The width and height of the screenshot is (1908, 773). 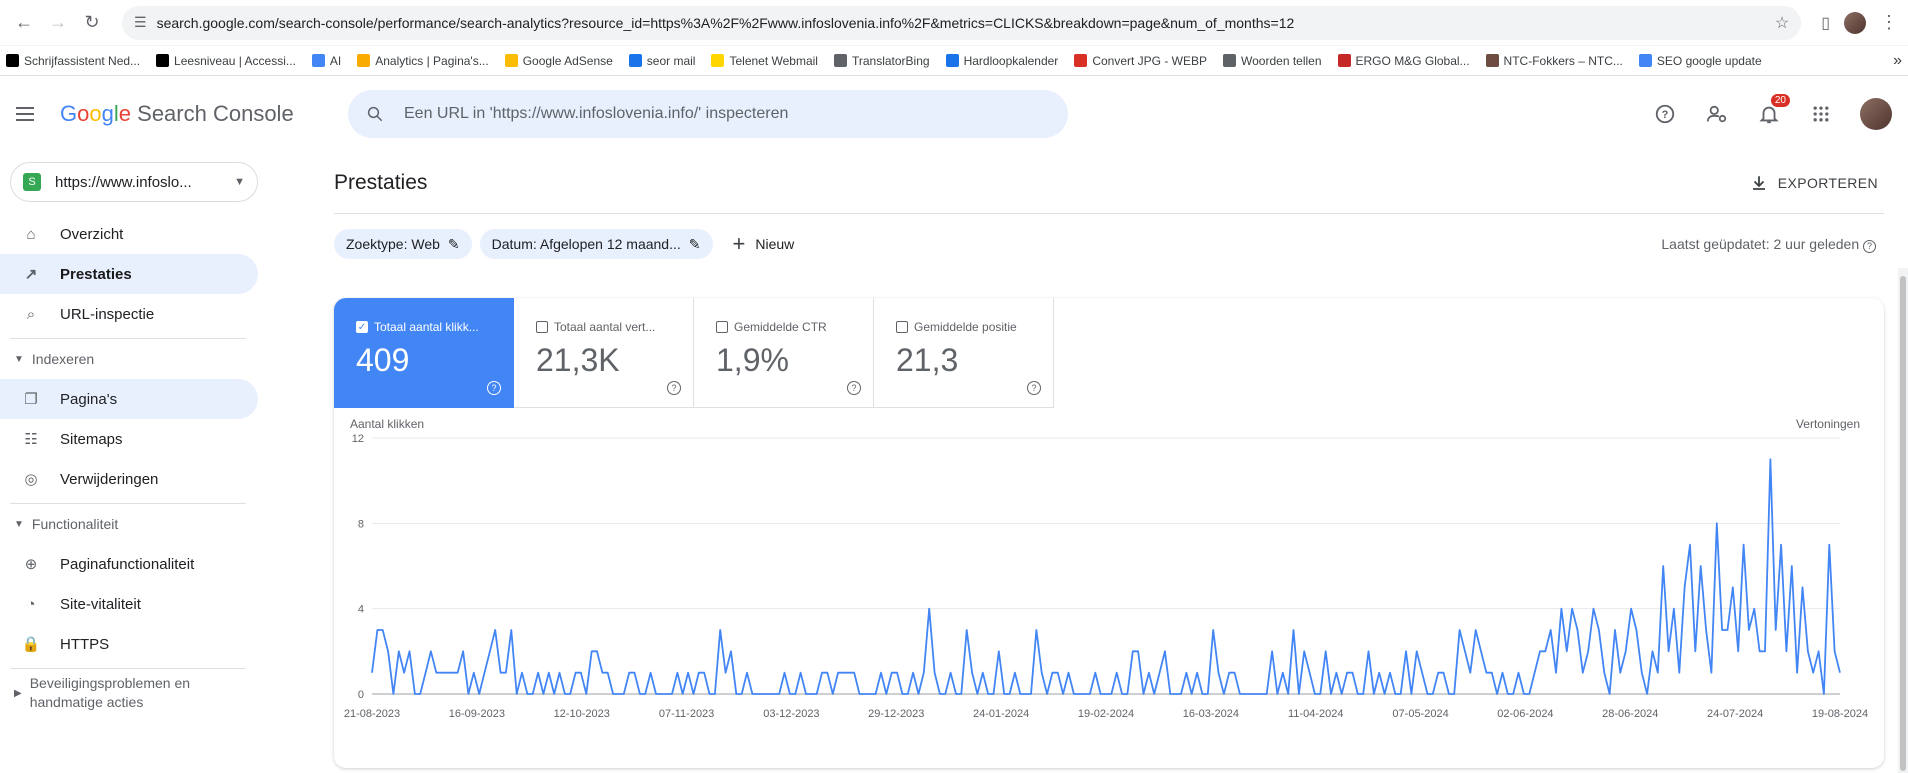 I want to click on account-avatar, so click(x=1876, y=114).